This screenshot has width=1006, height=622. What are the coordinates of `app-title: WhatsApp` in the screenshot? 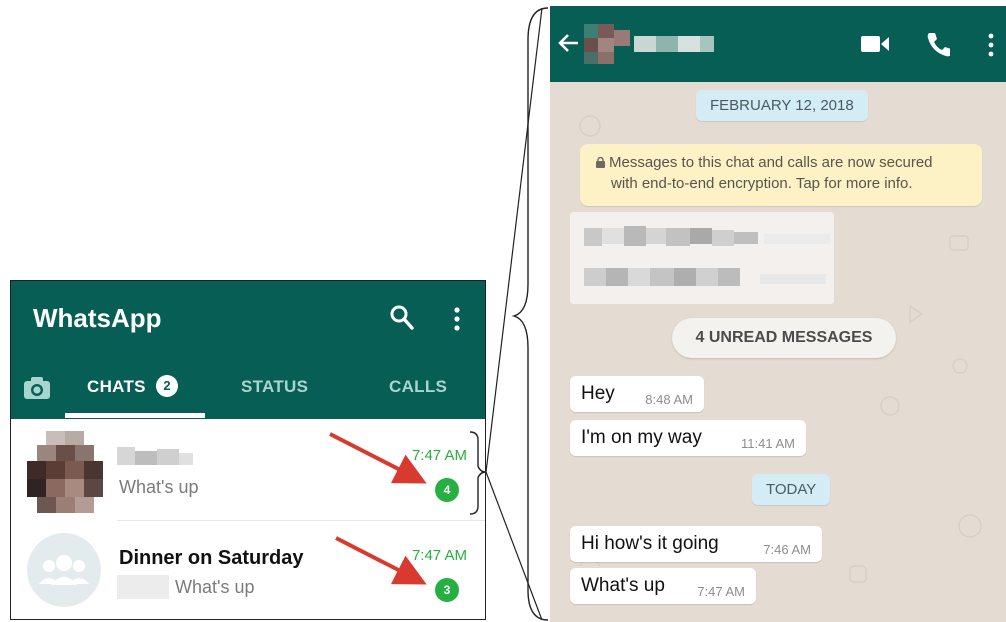 It's located at (97, 318).